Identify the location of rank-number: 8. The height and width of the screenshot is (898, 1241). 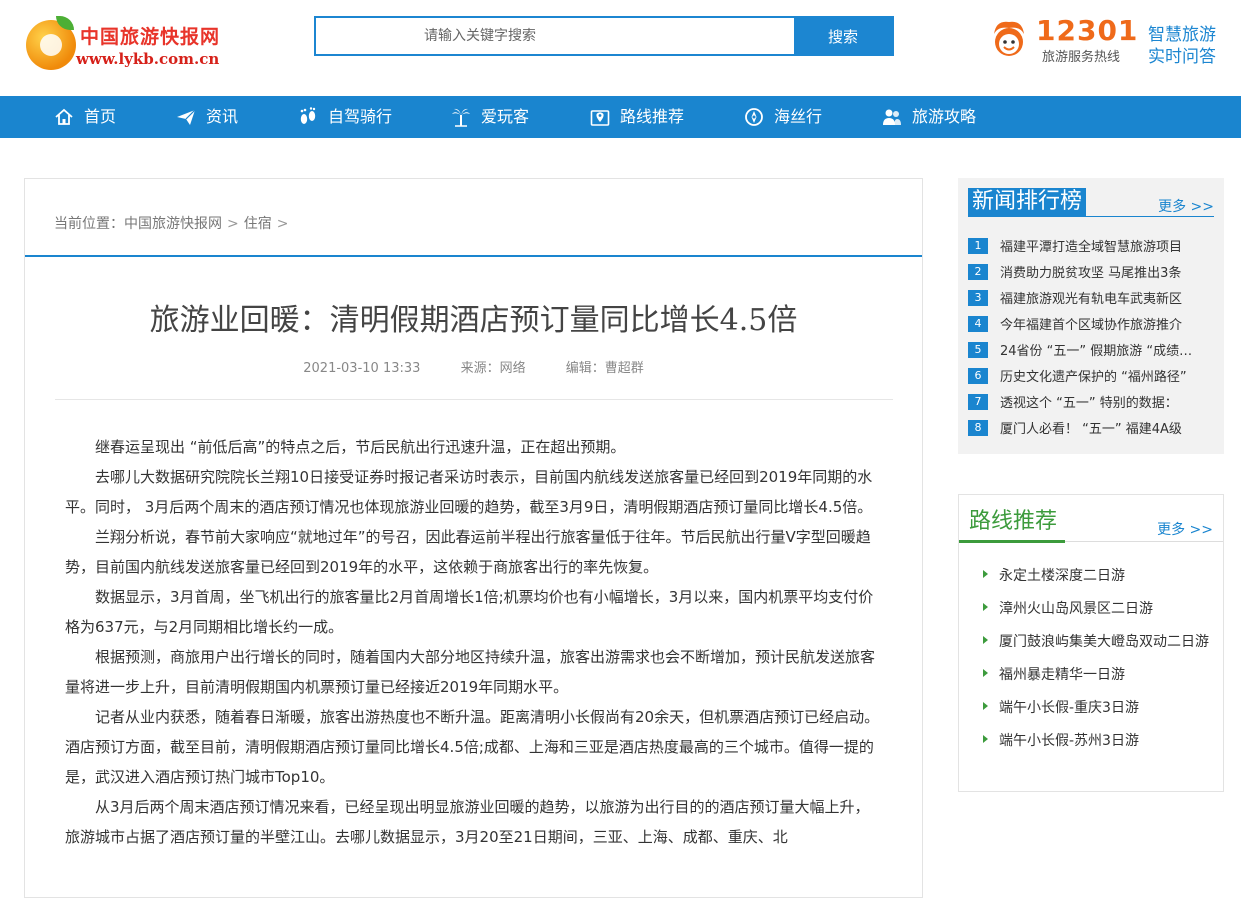
(978, 428).